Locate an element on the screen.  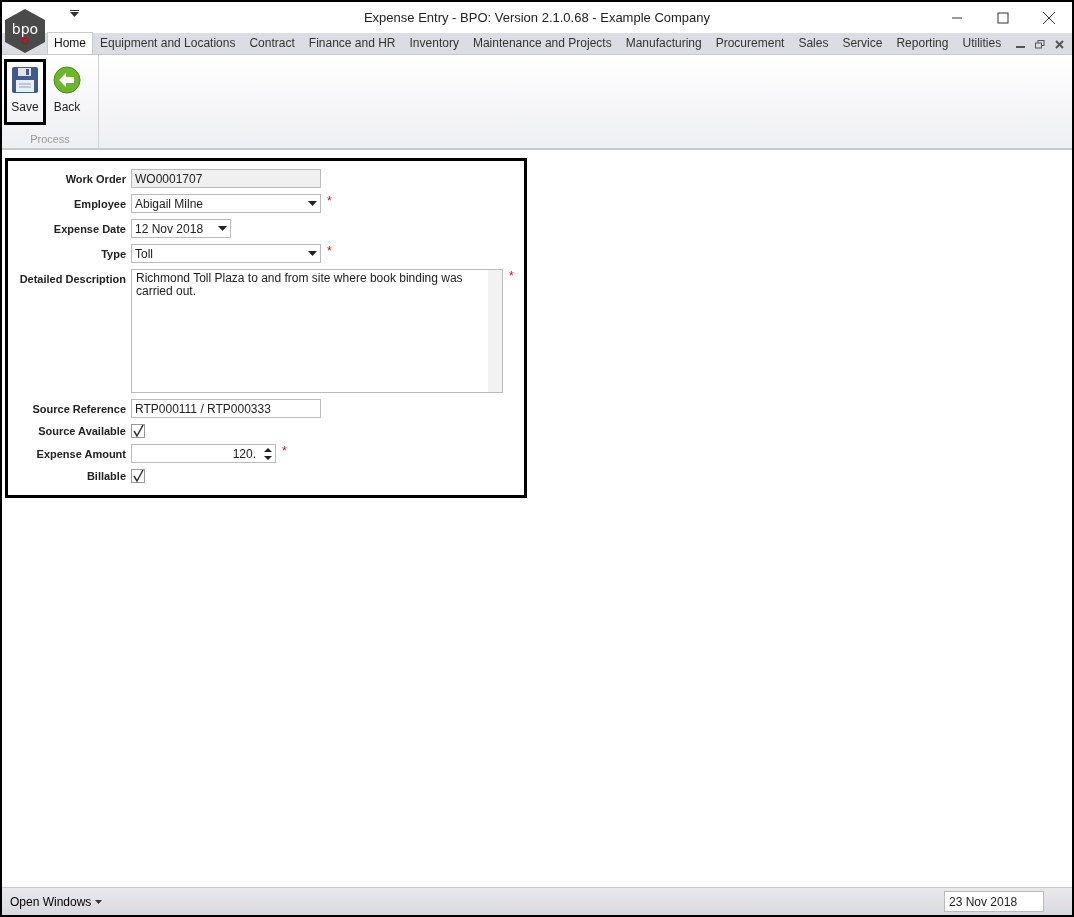
ribbon-group-label: Process is located at coordinates (50, 140).